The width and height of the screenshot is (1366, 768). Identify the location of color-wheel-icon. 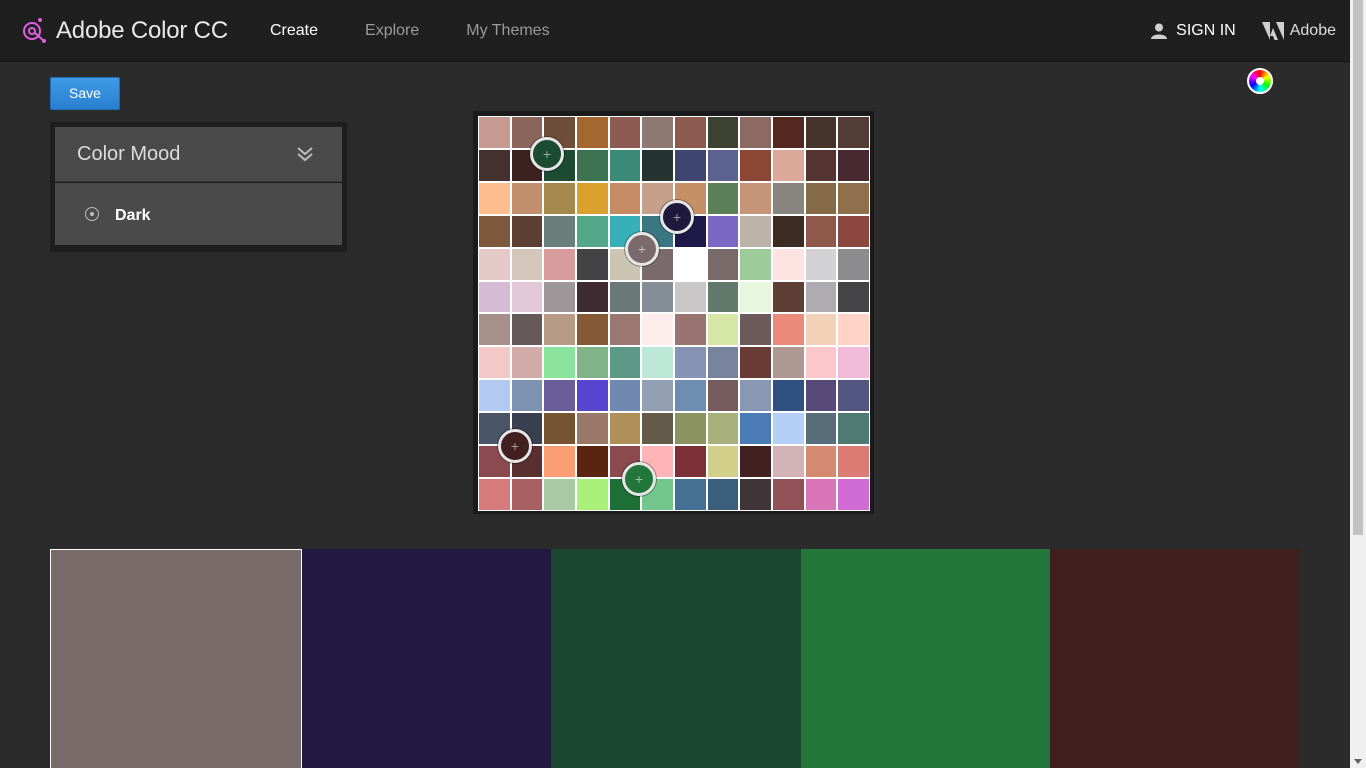
(1260, 81).